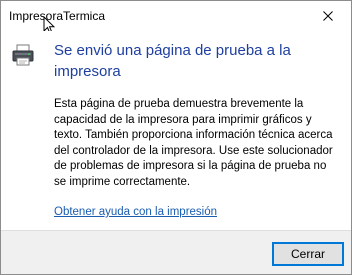 The height and width of the screenshot is (275, 352). Describe the element at coordinates (23, 55) in the screenshot. I see `printer-icon` at that location.